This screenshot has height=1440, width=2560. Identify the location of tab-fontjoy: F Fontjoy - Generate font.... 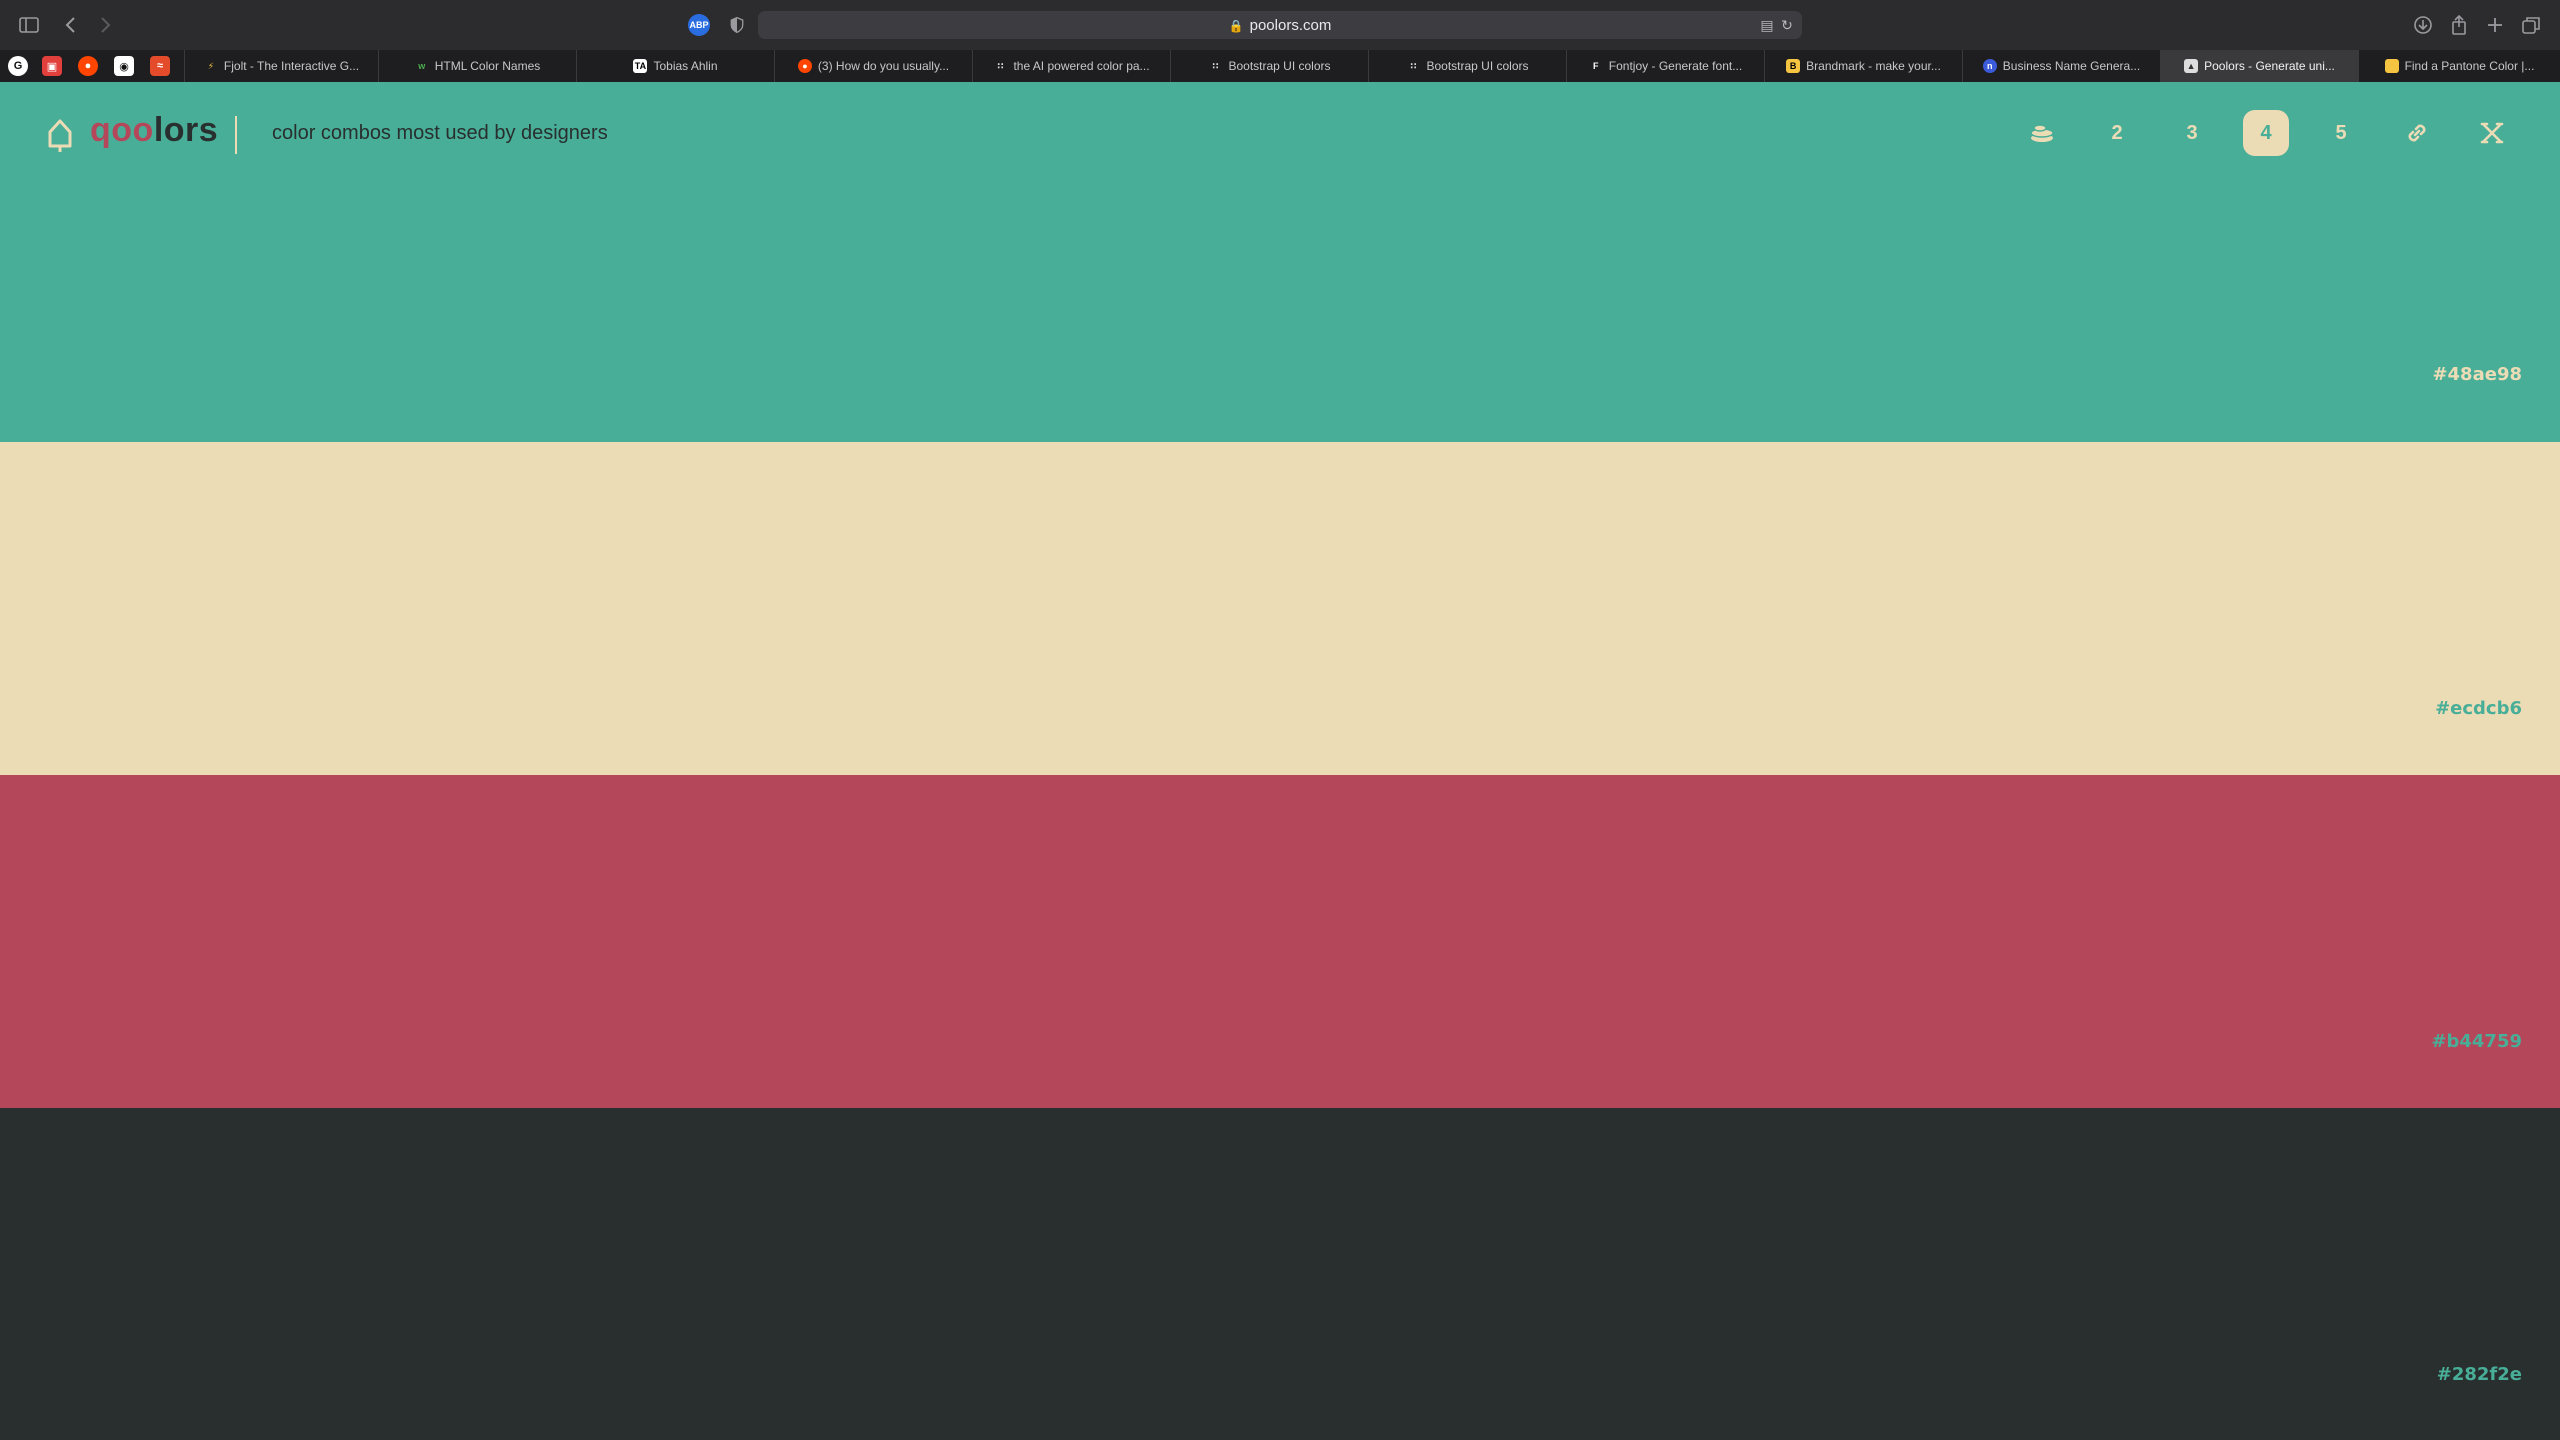
(1665, 66).